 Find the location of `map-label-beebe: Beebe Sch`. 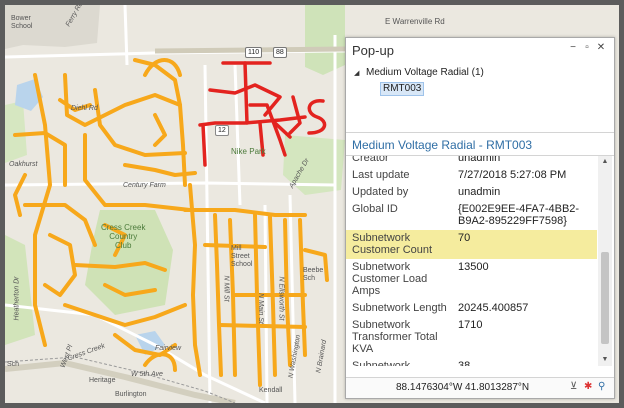

map-label-beebe: Beebe Sch is located at coordinates (313, 274).